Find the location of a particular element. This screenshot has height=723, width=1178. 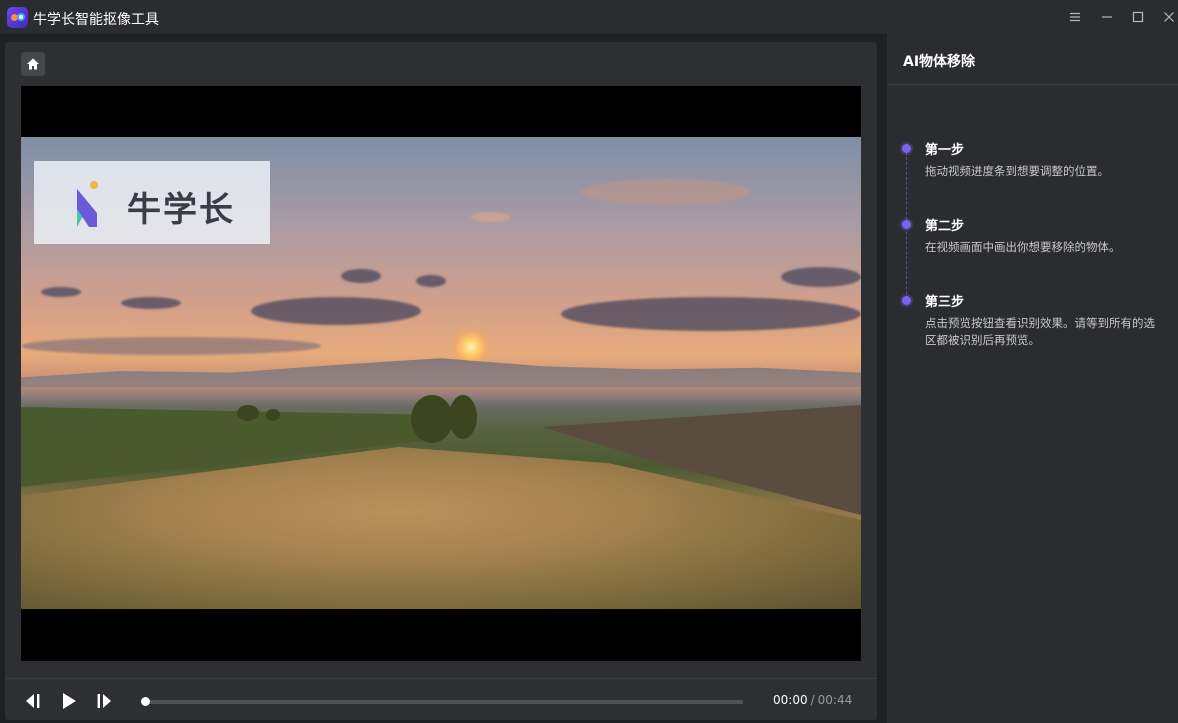

step-back-icon is located at coordinates (33, 701).